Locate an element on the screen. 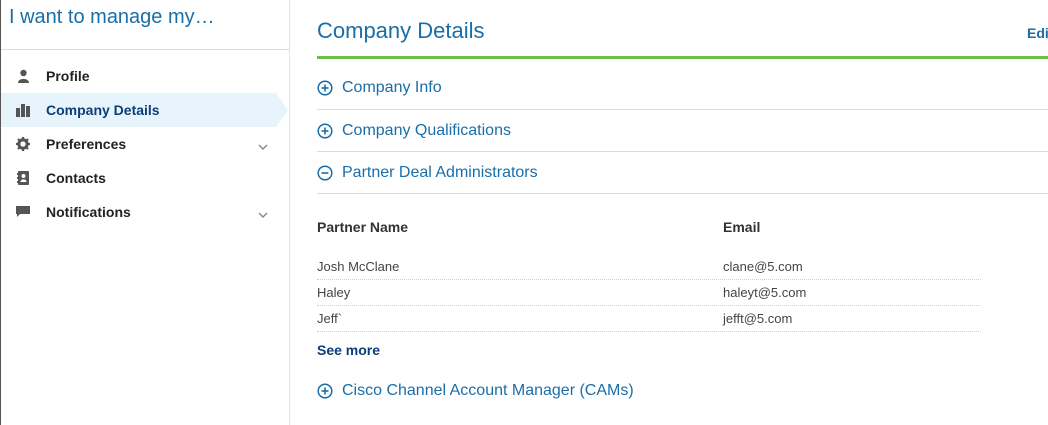  see-more-link: See more is located at coordinates (682, 350).